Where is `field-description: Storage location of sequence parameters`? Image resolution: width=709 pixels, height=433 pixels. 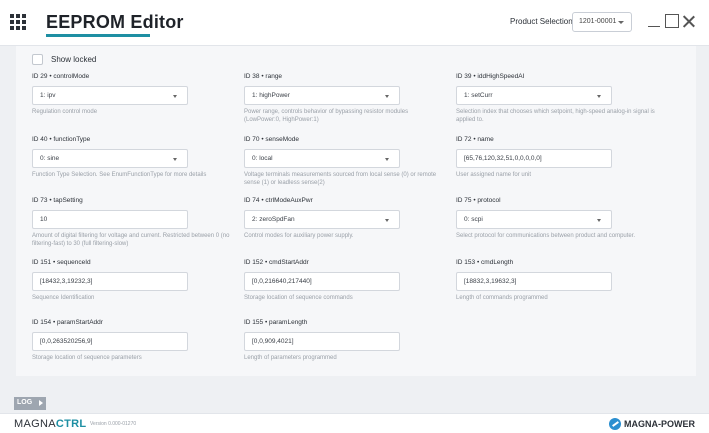
field-description: Storage location of sequence parameters is located at coordinates (87, 358).